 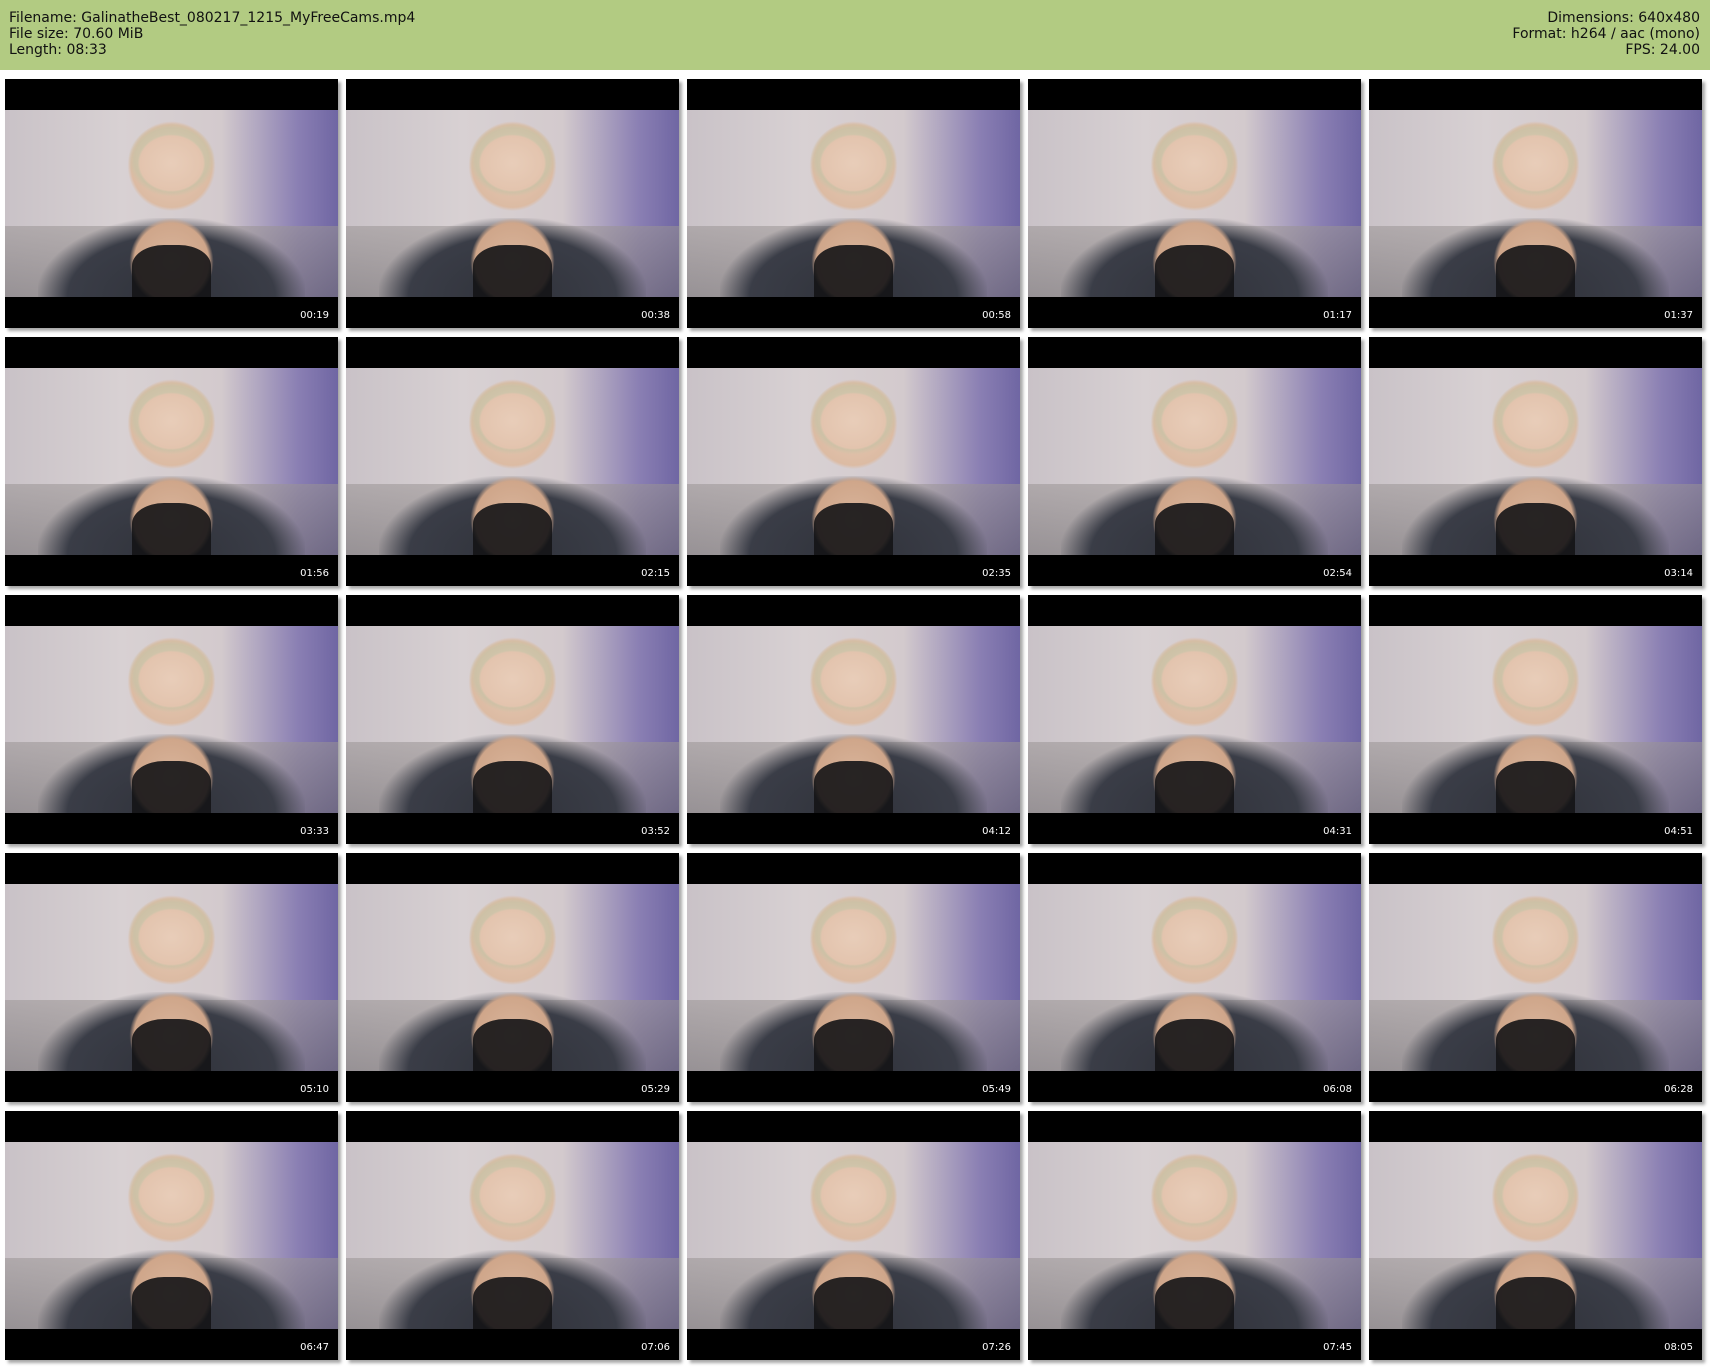 I want to click on thumbnail-timestamp: 02:15, so click(x=655, y=573).